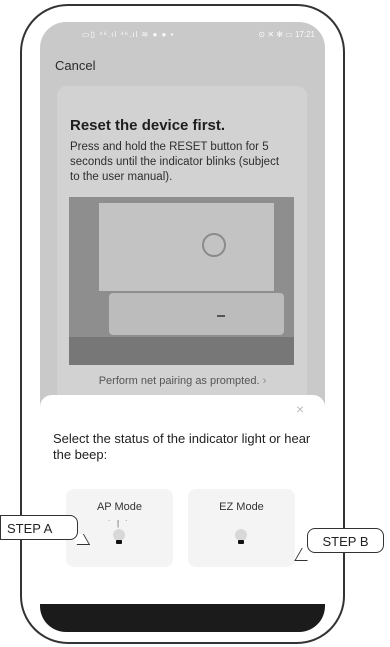 The width and height of the screenshot is (390, 647). I want to click on blinking-rays-icon: ˙ | ˙, so click(119, 523).